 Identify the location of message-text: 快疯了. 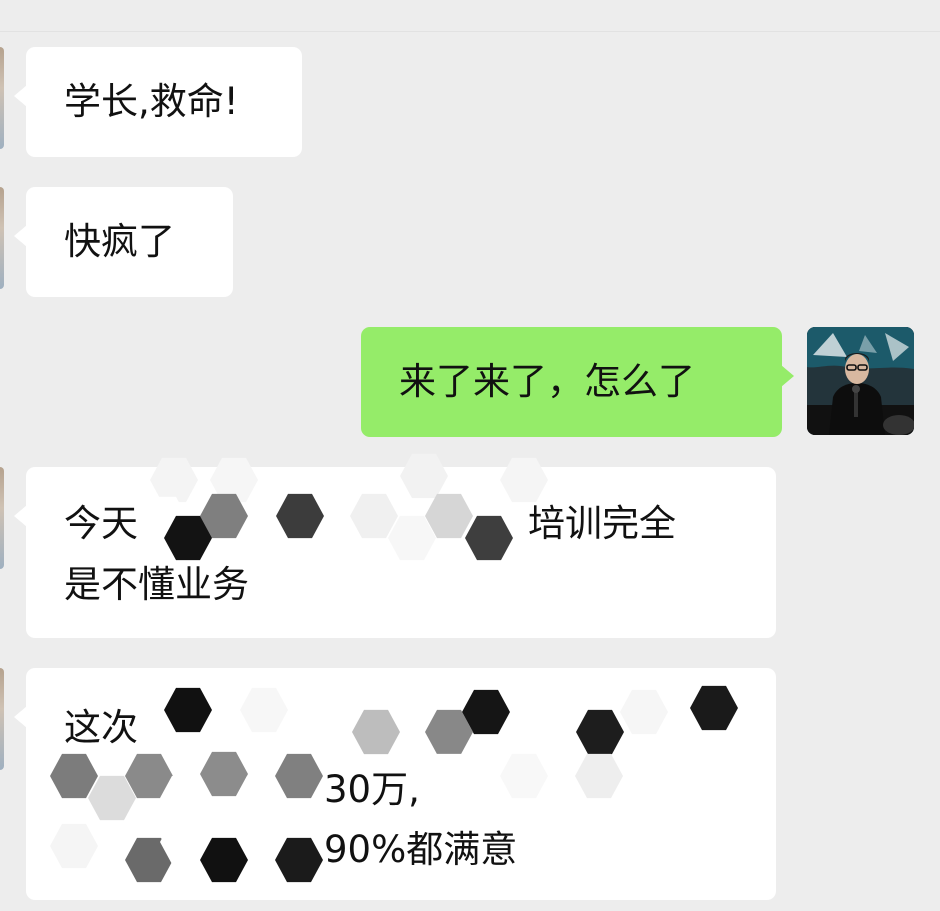
(119, 241).